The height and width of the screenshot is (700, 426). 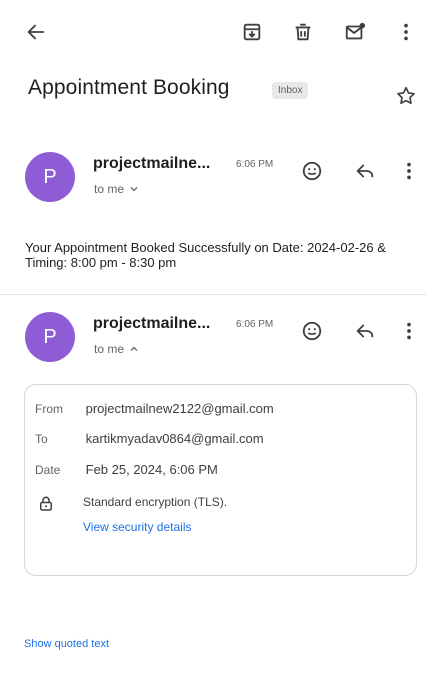 What do you see at coordinates (137, 527) in the screenshot?
I see `view-security-details-link: View security details` at bounding box center [137, 527].